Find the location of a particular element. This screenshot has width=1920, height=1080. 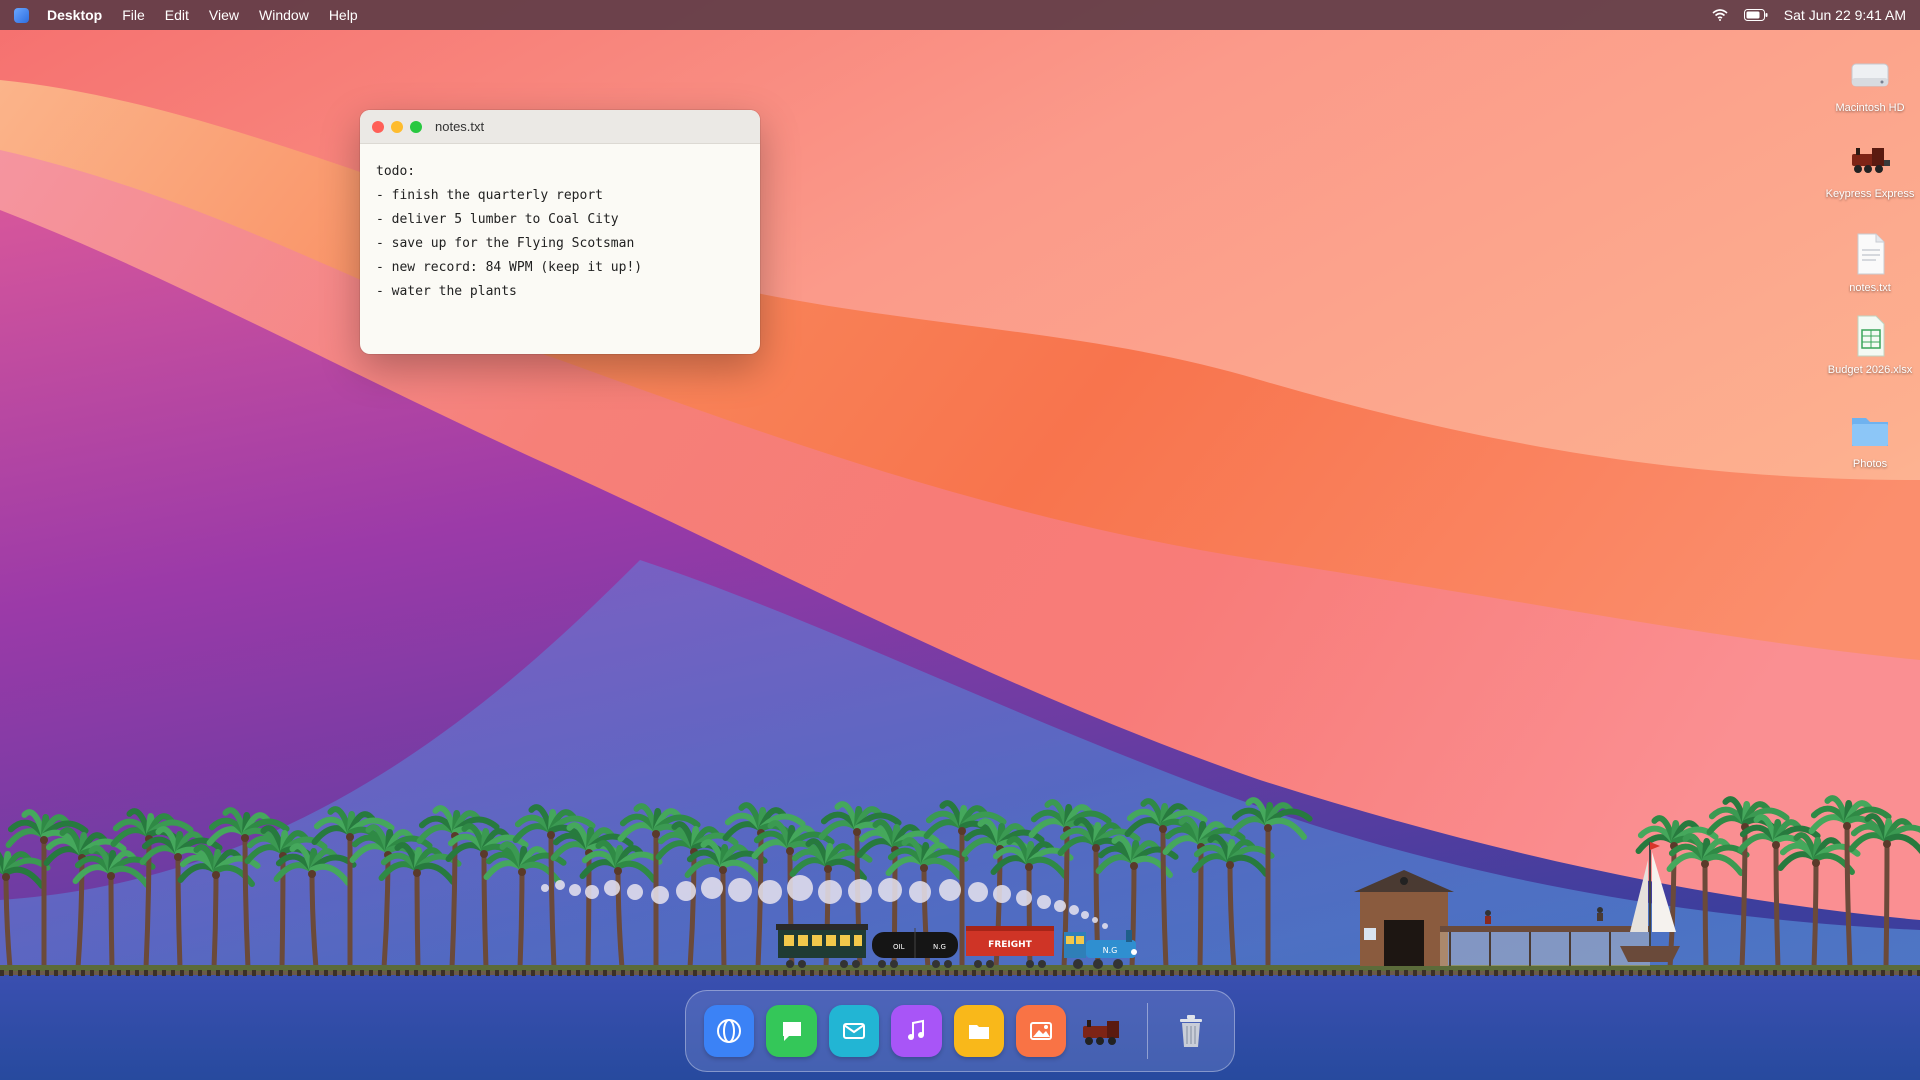

spreadsheet-icon is located at coordinates (1871, 336).